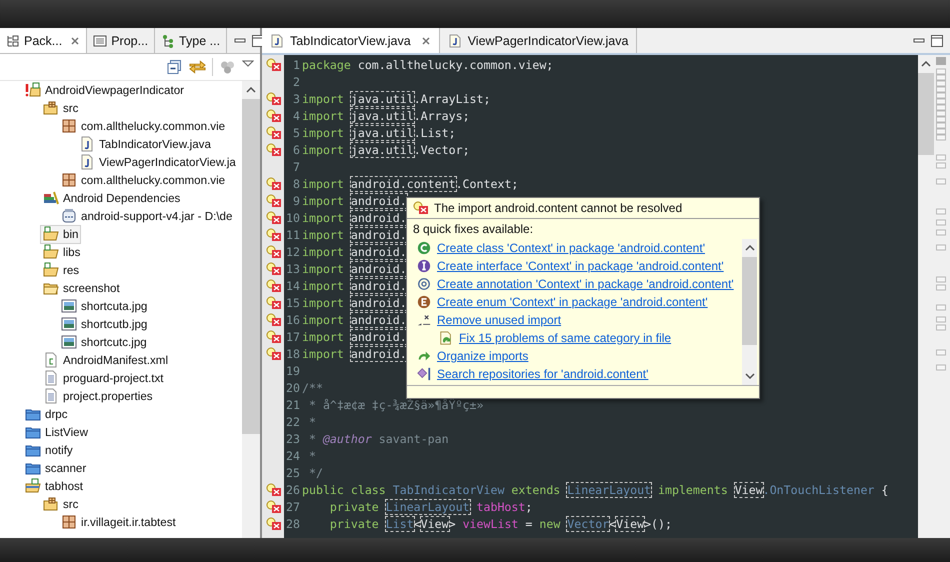  Describe the element at coordinates (248, 64) in the screenshot. I see `view-menu-icon` at that location.